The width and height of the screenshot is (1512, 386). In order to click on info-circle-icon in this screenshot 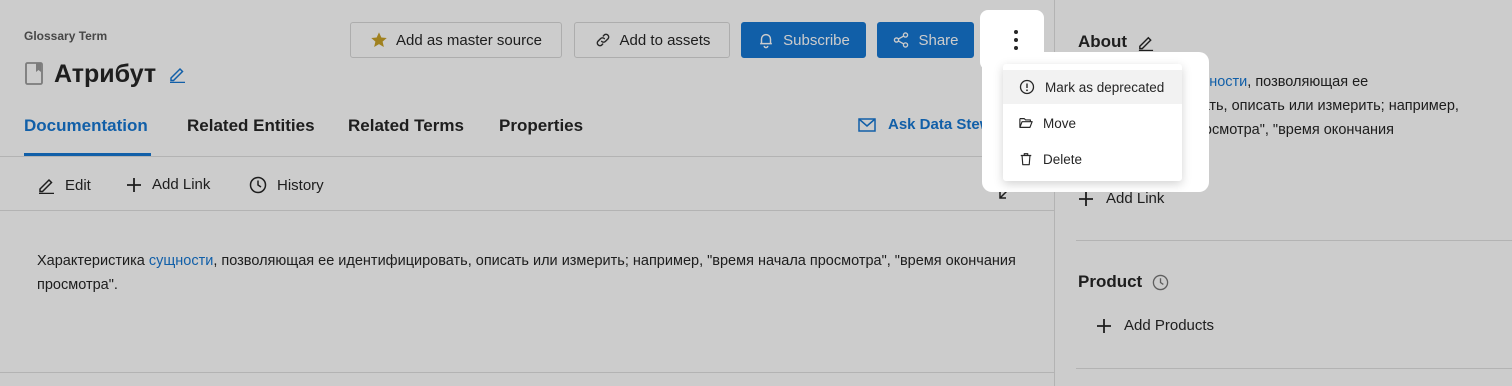, I will do `click(1027, 87)`.